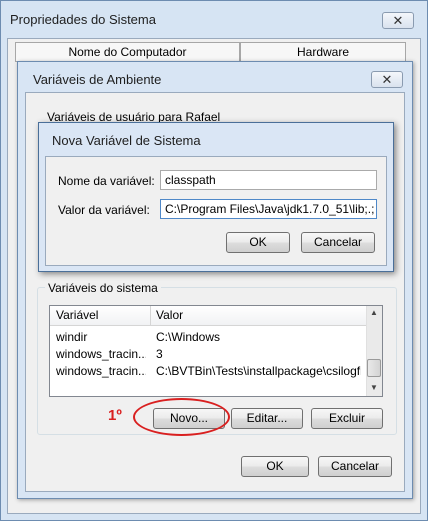 The image size is (428, 521). Describe the element at coordinates (268, 209) in the screenshot. I see `variable-value-input: C:\Program Files\Java\jdk1.7.0_51\lib;.;` at that location.